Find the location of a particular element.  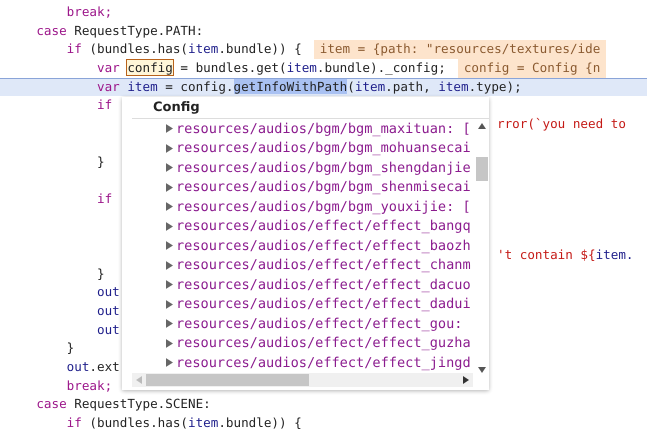

code-line: rror(`you need to is located at coordinates (561, 124).